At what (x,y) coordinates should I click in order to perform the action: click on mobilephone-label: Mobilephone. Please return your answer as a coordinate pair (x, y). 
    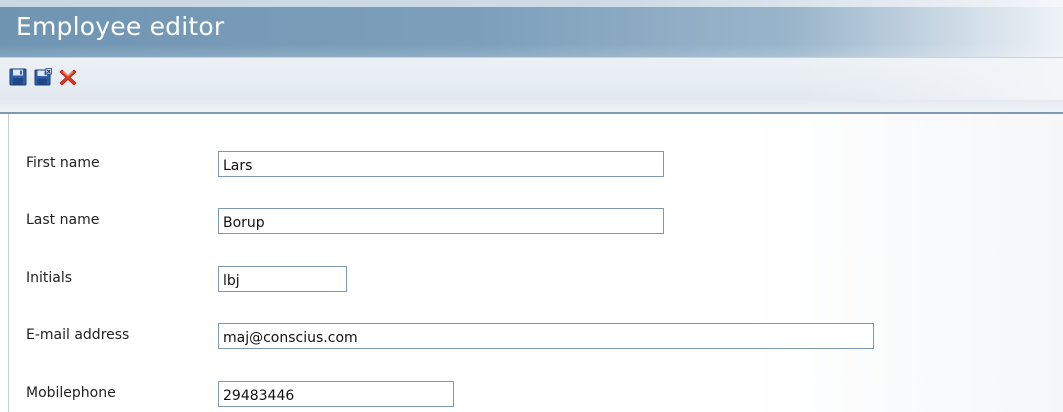
    Looking at the image, I should click on (71, 393).